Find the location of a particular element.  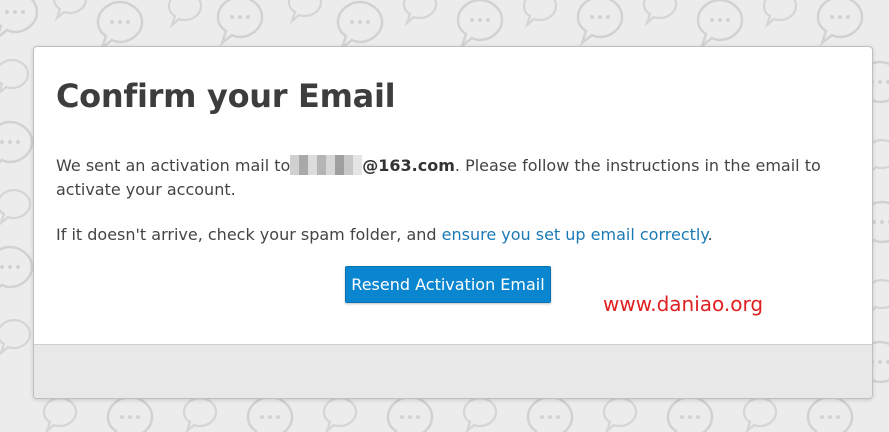

email-setup-help-link: ensure you set up email correctly is located at coordinates (575, 234).